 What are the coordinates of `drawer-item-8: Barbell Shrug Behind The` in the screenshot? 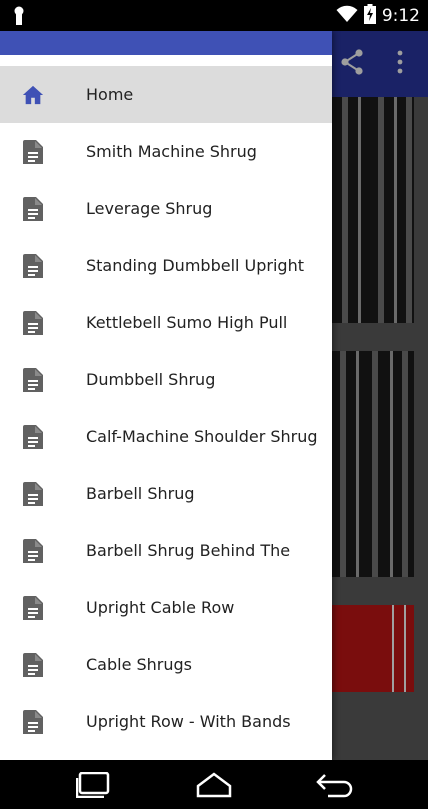 It's located at (166, 550).